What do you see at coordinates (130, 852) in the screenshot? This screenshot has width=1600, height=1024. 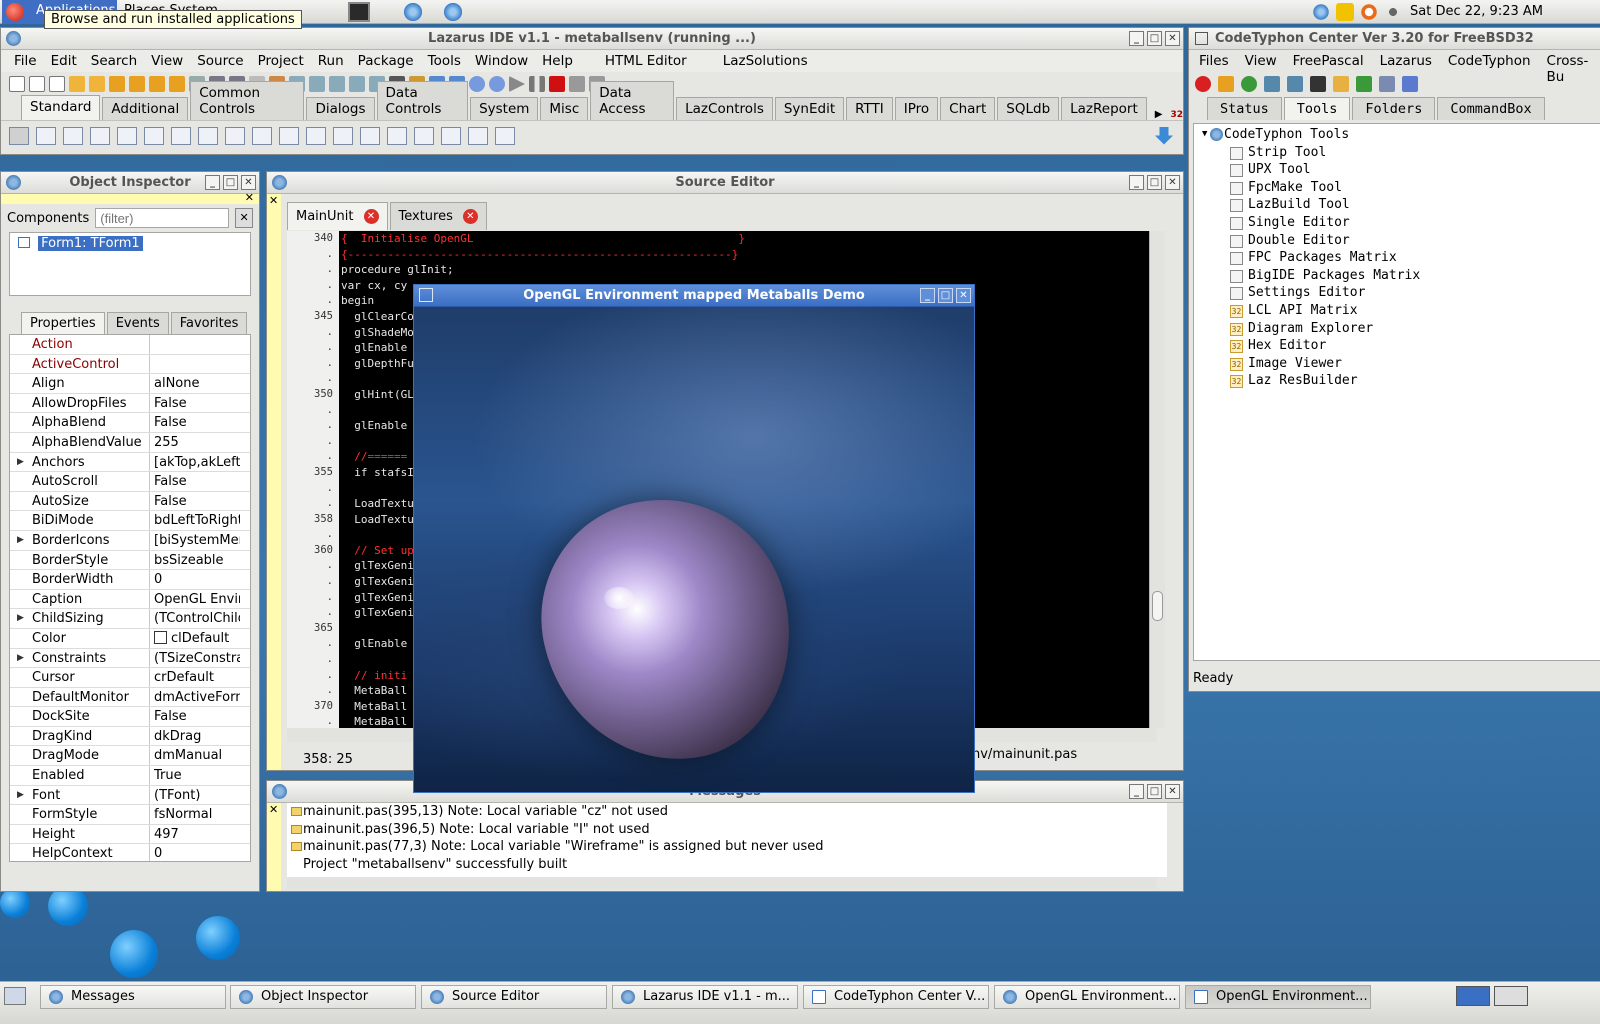 I see `property-row: HelpContext 0` at bounding box center [130, 852].